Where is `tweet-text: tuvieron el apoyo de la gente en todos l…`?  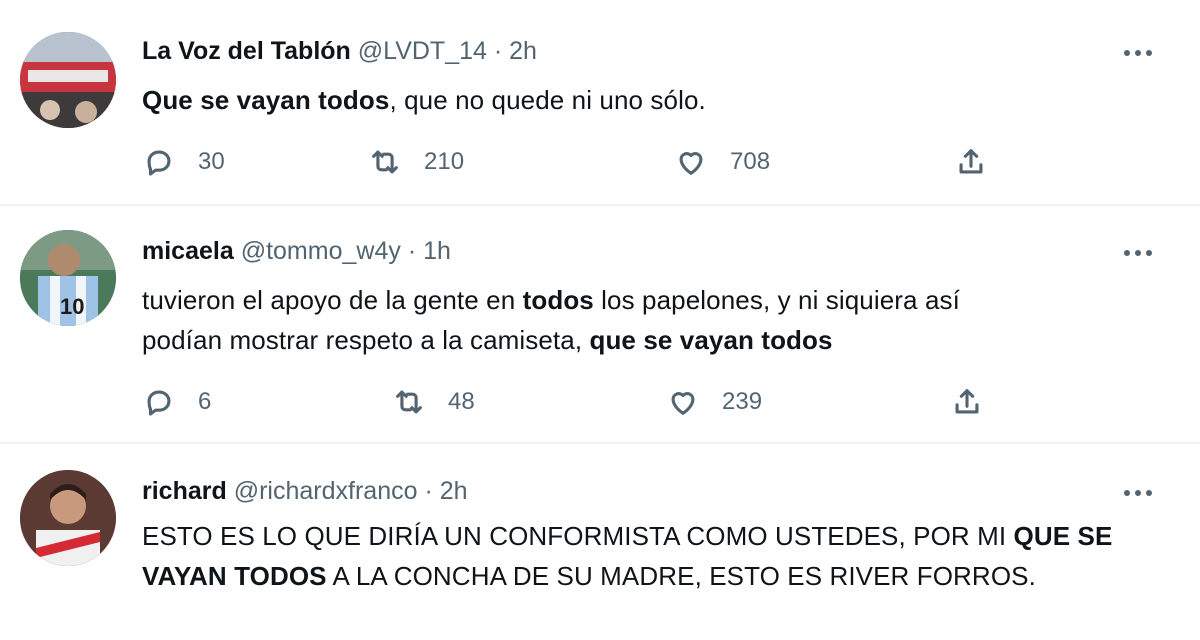
tweet-text: tuvieron el apoyo de la gente en todos l… is located at coordinates (572, 320).